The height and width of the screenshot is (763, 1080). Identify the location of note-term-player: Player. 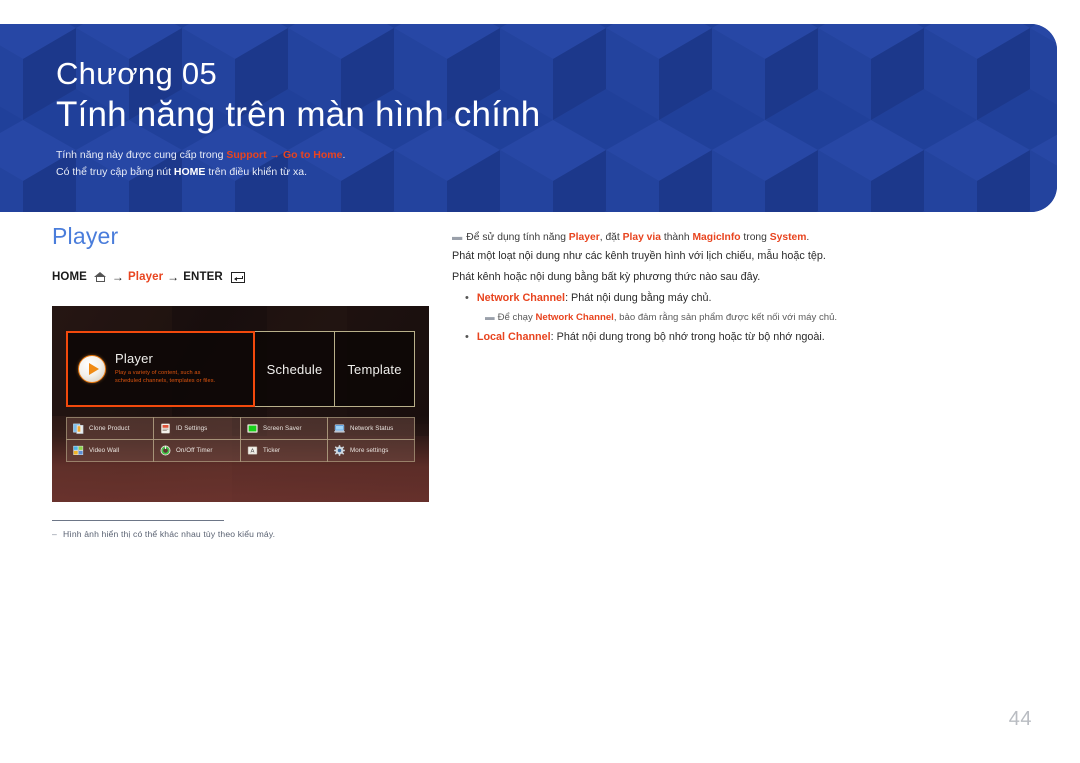
(584, 237).